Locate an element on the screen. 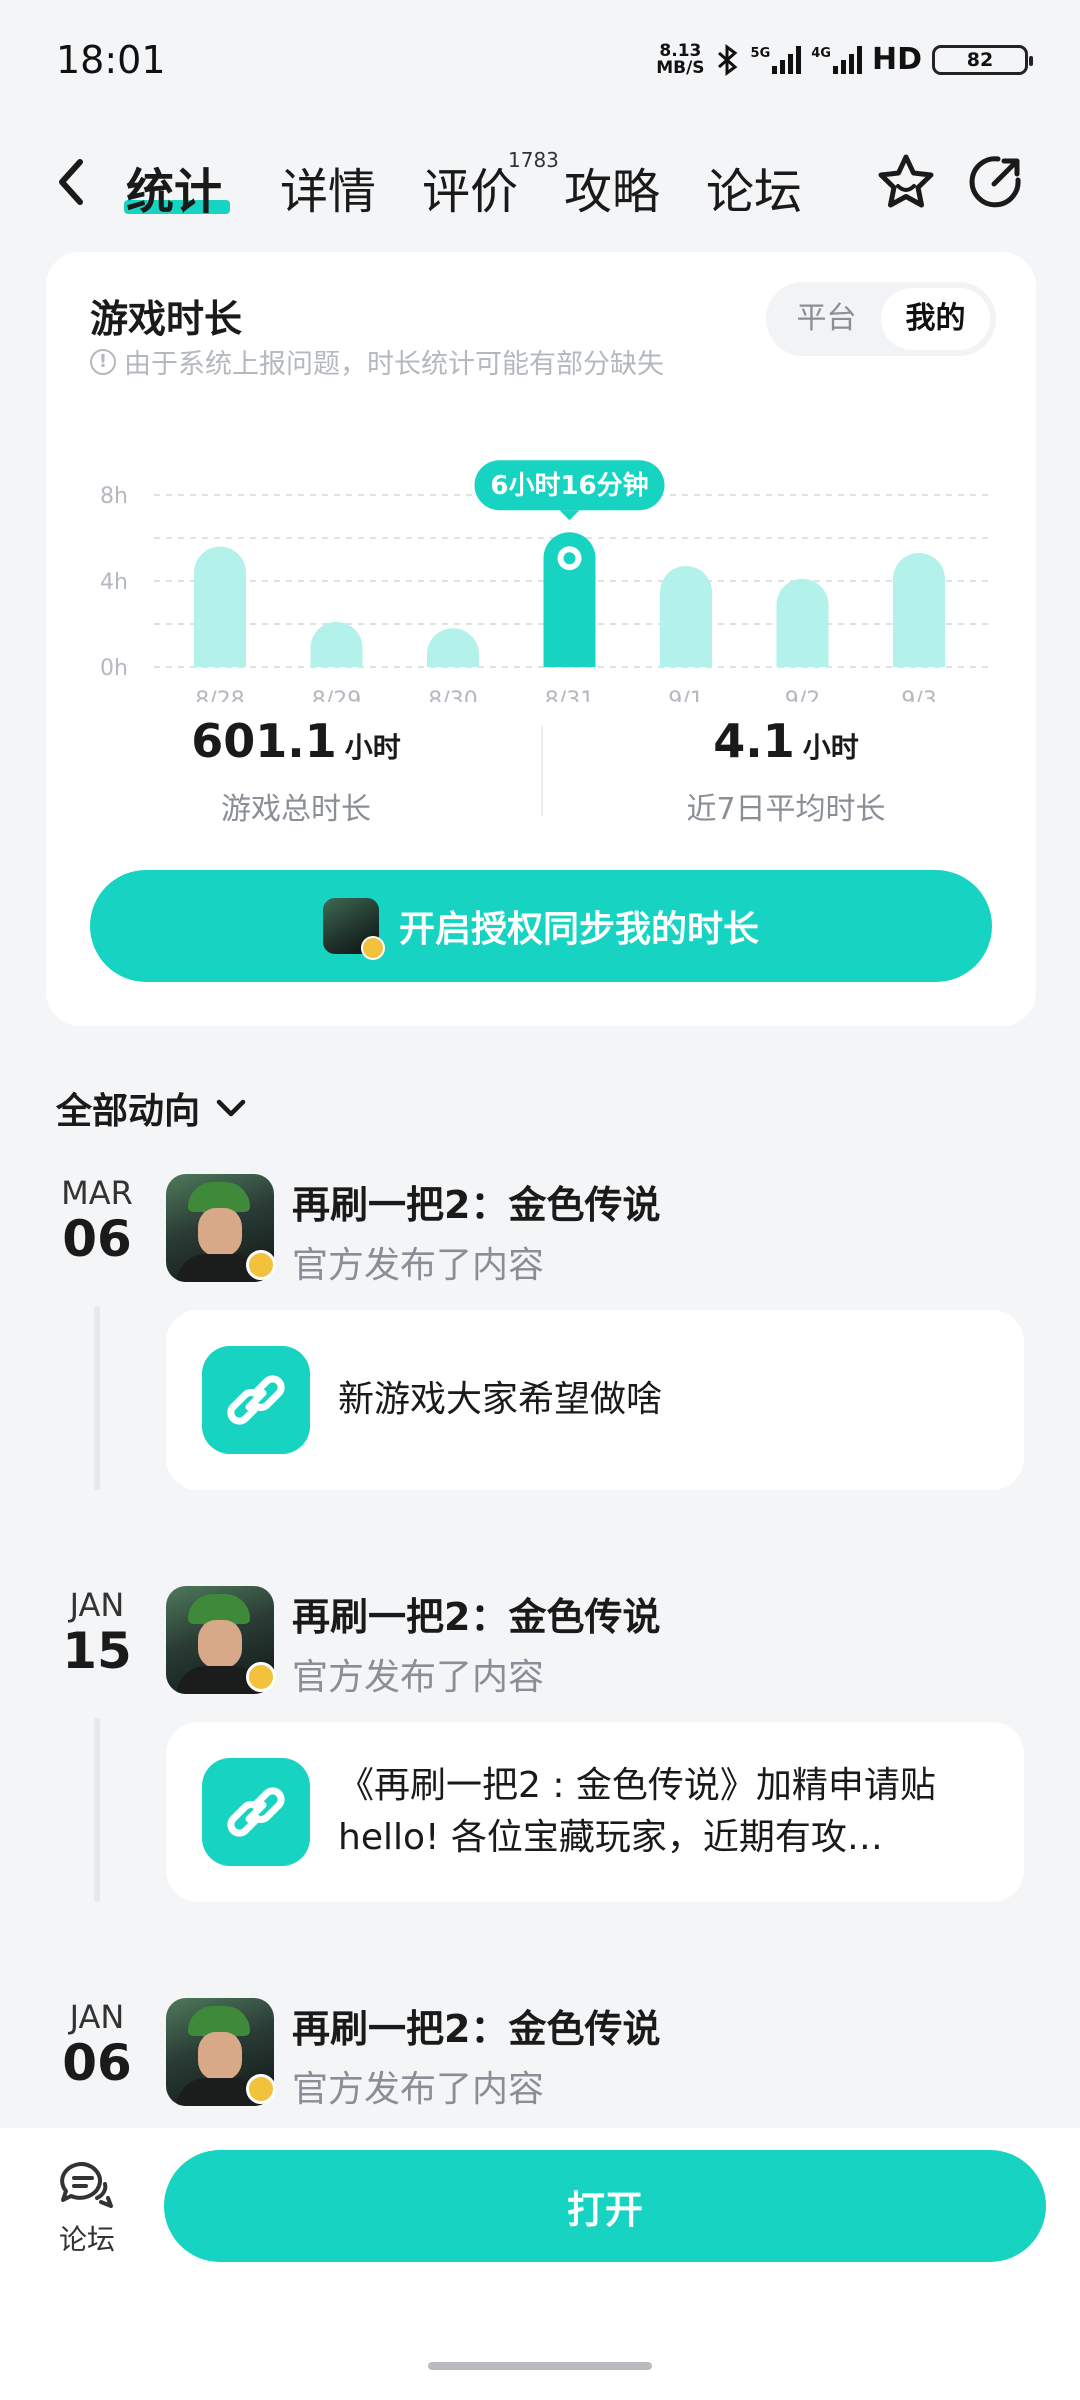 Image resolution: width=1080 pixels, height=2400 pixels. toggle-mine: 我的 is located at coordinates (935, 319).